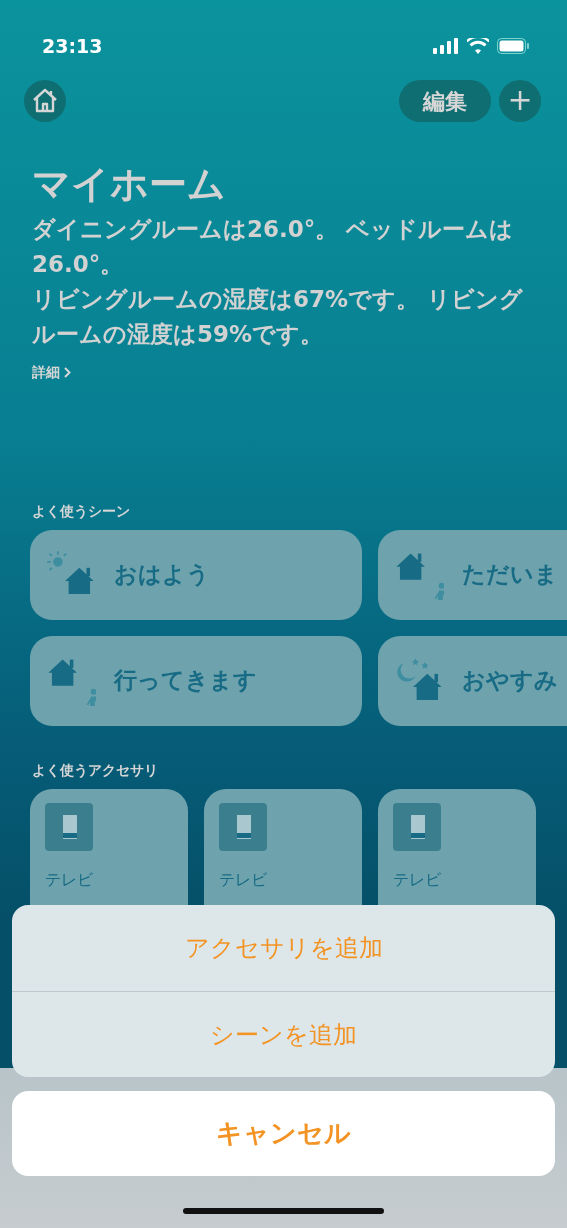  I want to click on scene-name: おはよう, so click(162, 575).